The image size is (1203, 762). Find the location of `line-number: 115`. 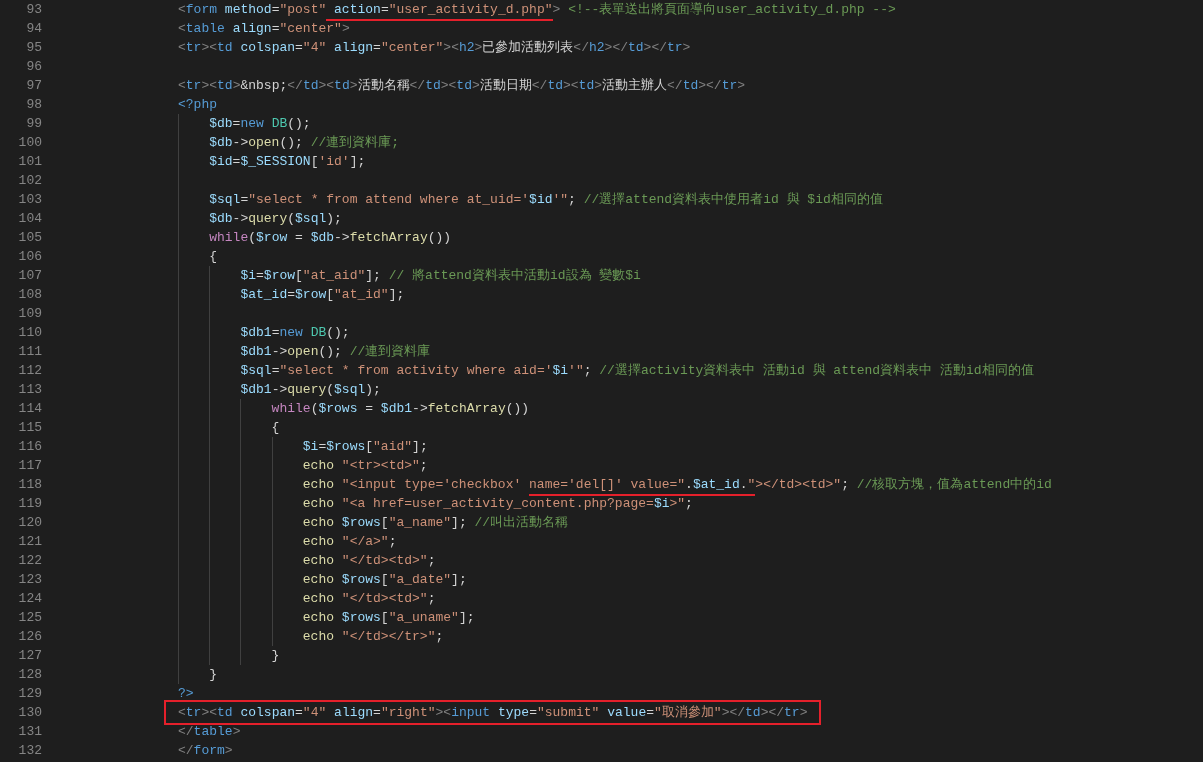

line-number: 115 is located at coordinates (29, 428).